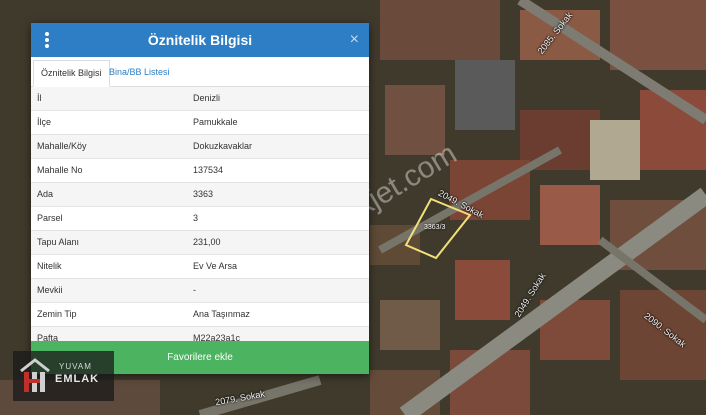  Describe the element at coordinates (194, 290) in the screenshot. I see `row-value: -` at that location.